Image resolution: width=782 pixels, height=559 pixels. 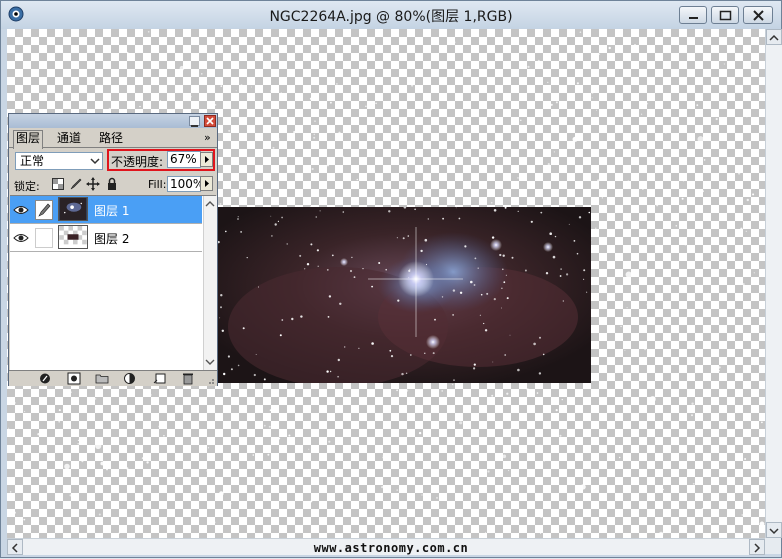 I want to click on minimize-button, so click(x=693, y=15).